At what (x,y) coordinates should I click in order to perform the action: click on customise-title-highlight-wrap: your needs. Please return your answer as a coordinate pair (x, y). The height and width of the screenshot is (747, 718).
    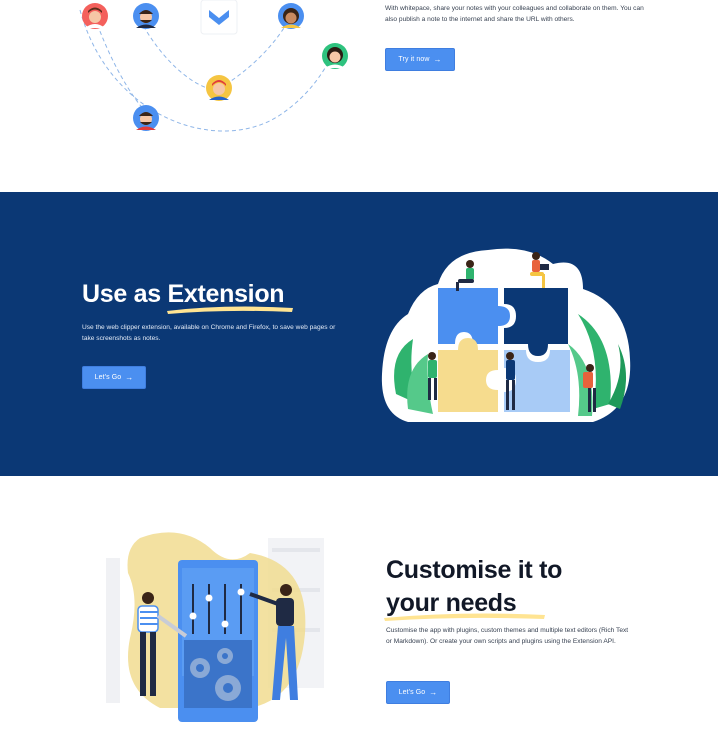
    Looking at the image, I should click on (464, 604).